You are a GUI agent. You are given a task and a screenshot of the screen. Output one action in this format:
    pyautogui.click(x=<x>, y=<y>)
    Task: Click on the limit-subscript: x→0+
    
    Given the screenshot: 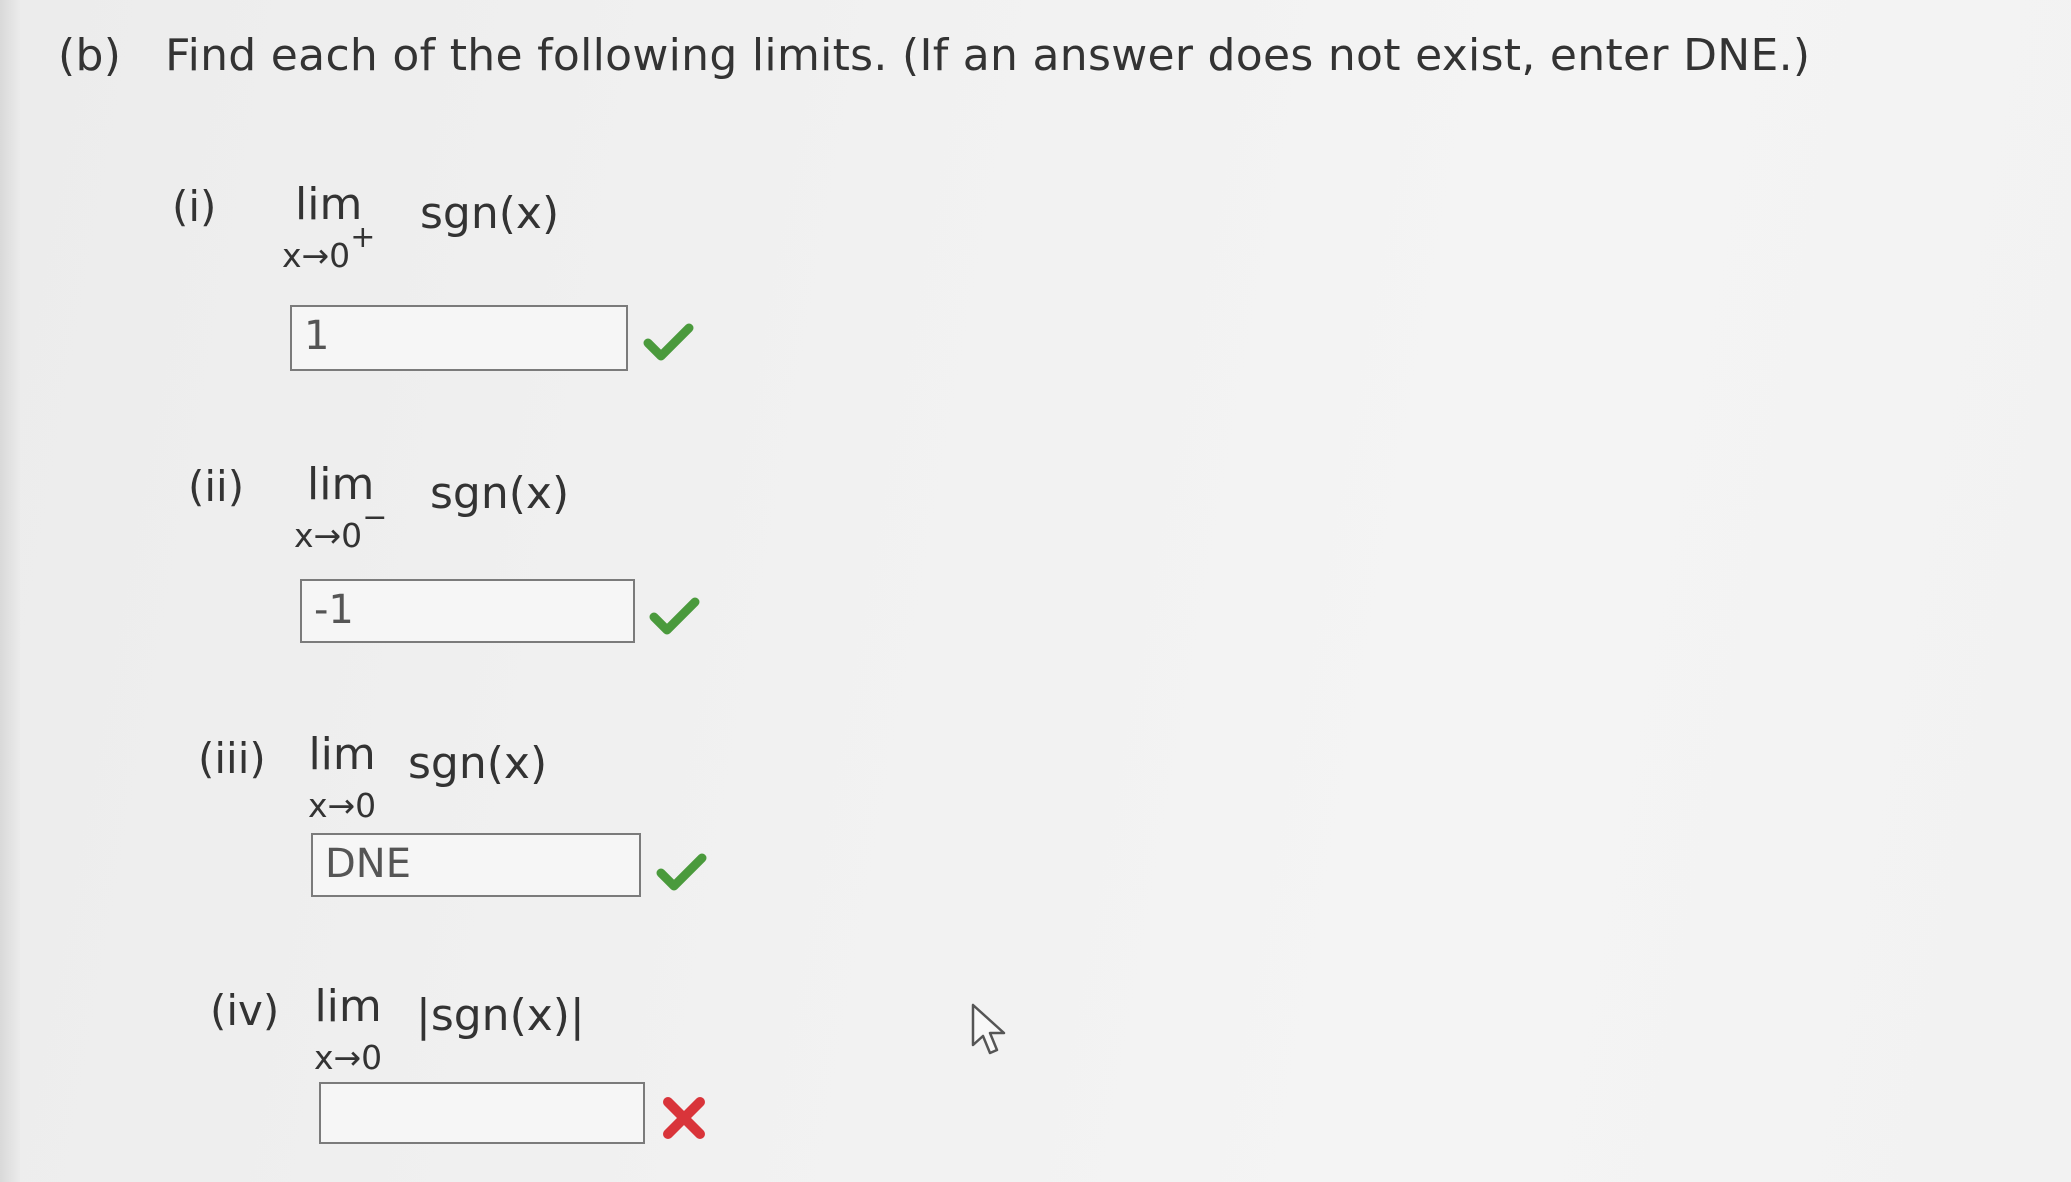 What is the action you would take?
    pyautogui.click(x=329, y=247)
    